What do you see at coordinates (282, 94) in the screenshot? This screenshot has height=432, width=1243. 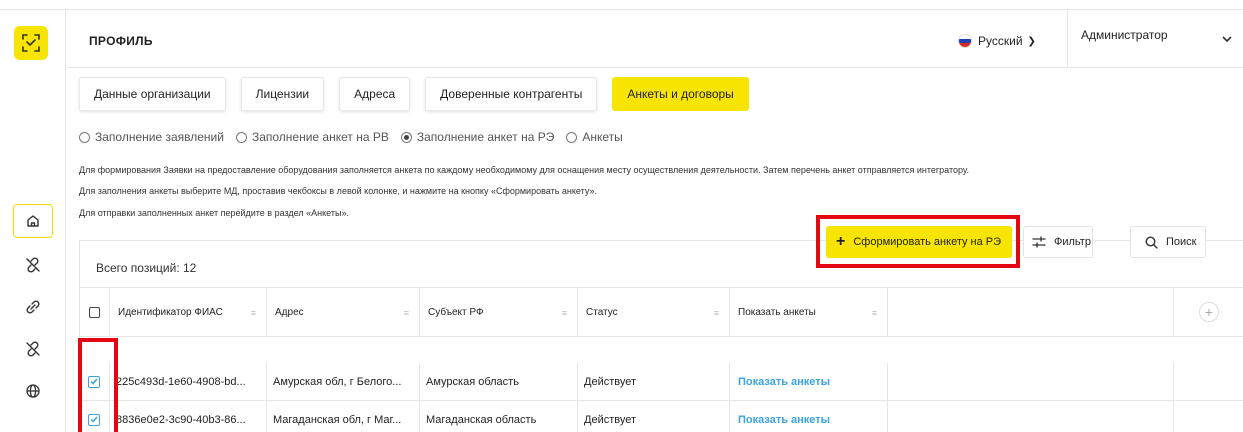 I see `tab-licenses: Лицензии` at bounding box center [282, 94].